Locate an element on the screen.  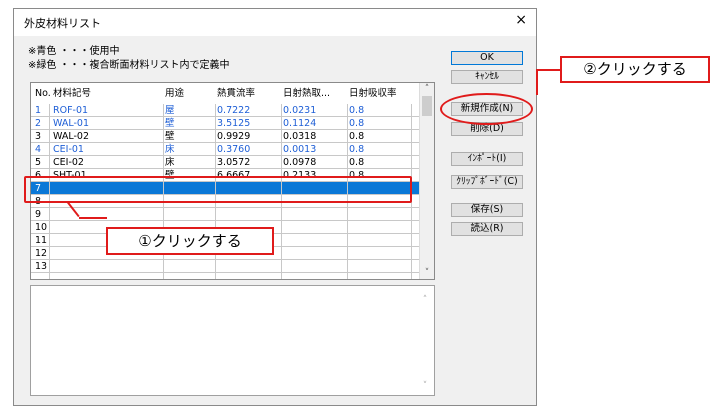
column-header: 熱貫流率 is located at coordinates (236, 93).